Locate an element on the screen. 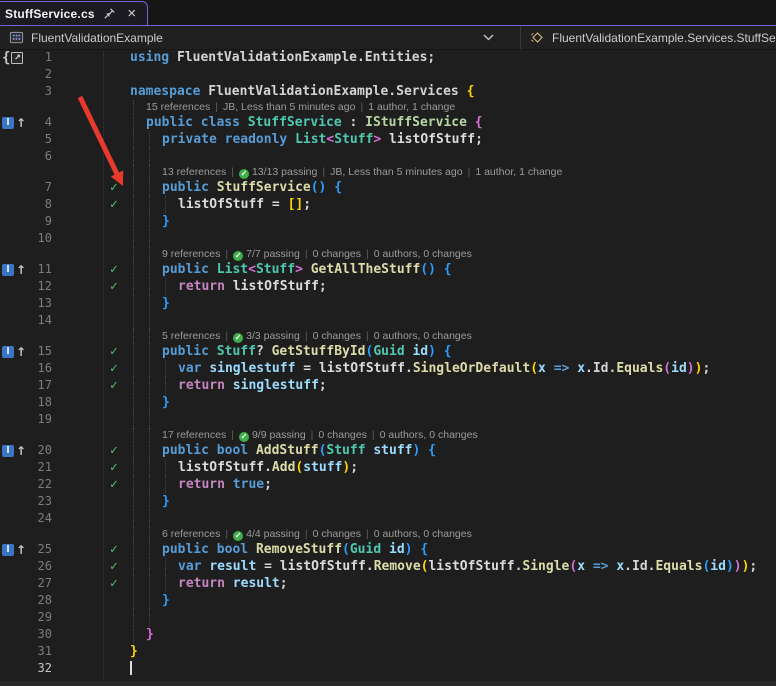 Image resolution: width=776 pixels, height=686 pixels. codelens-segment: 15 references is located at coordinates (178, 107).